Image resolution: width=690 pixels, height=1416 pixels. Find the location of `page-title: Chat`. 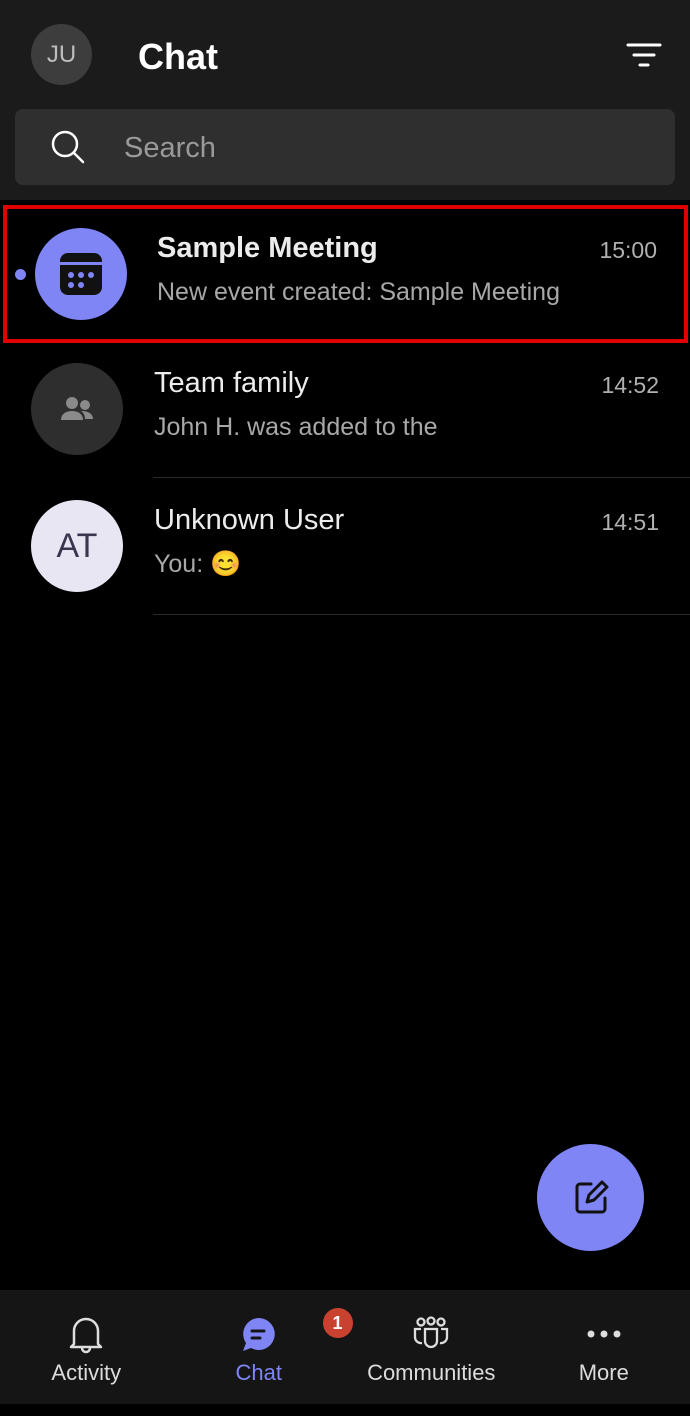

page-title: Chat is located at coordinates (178, 56).